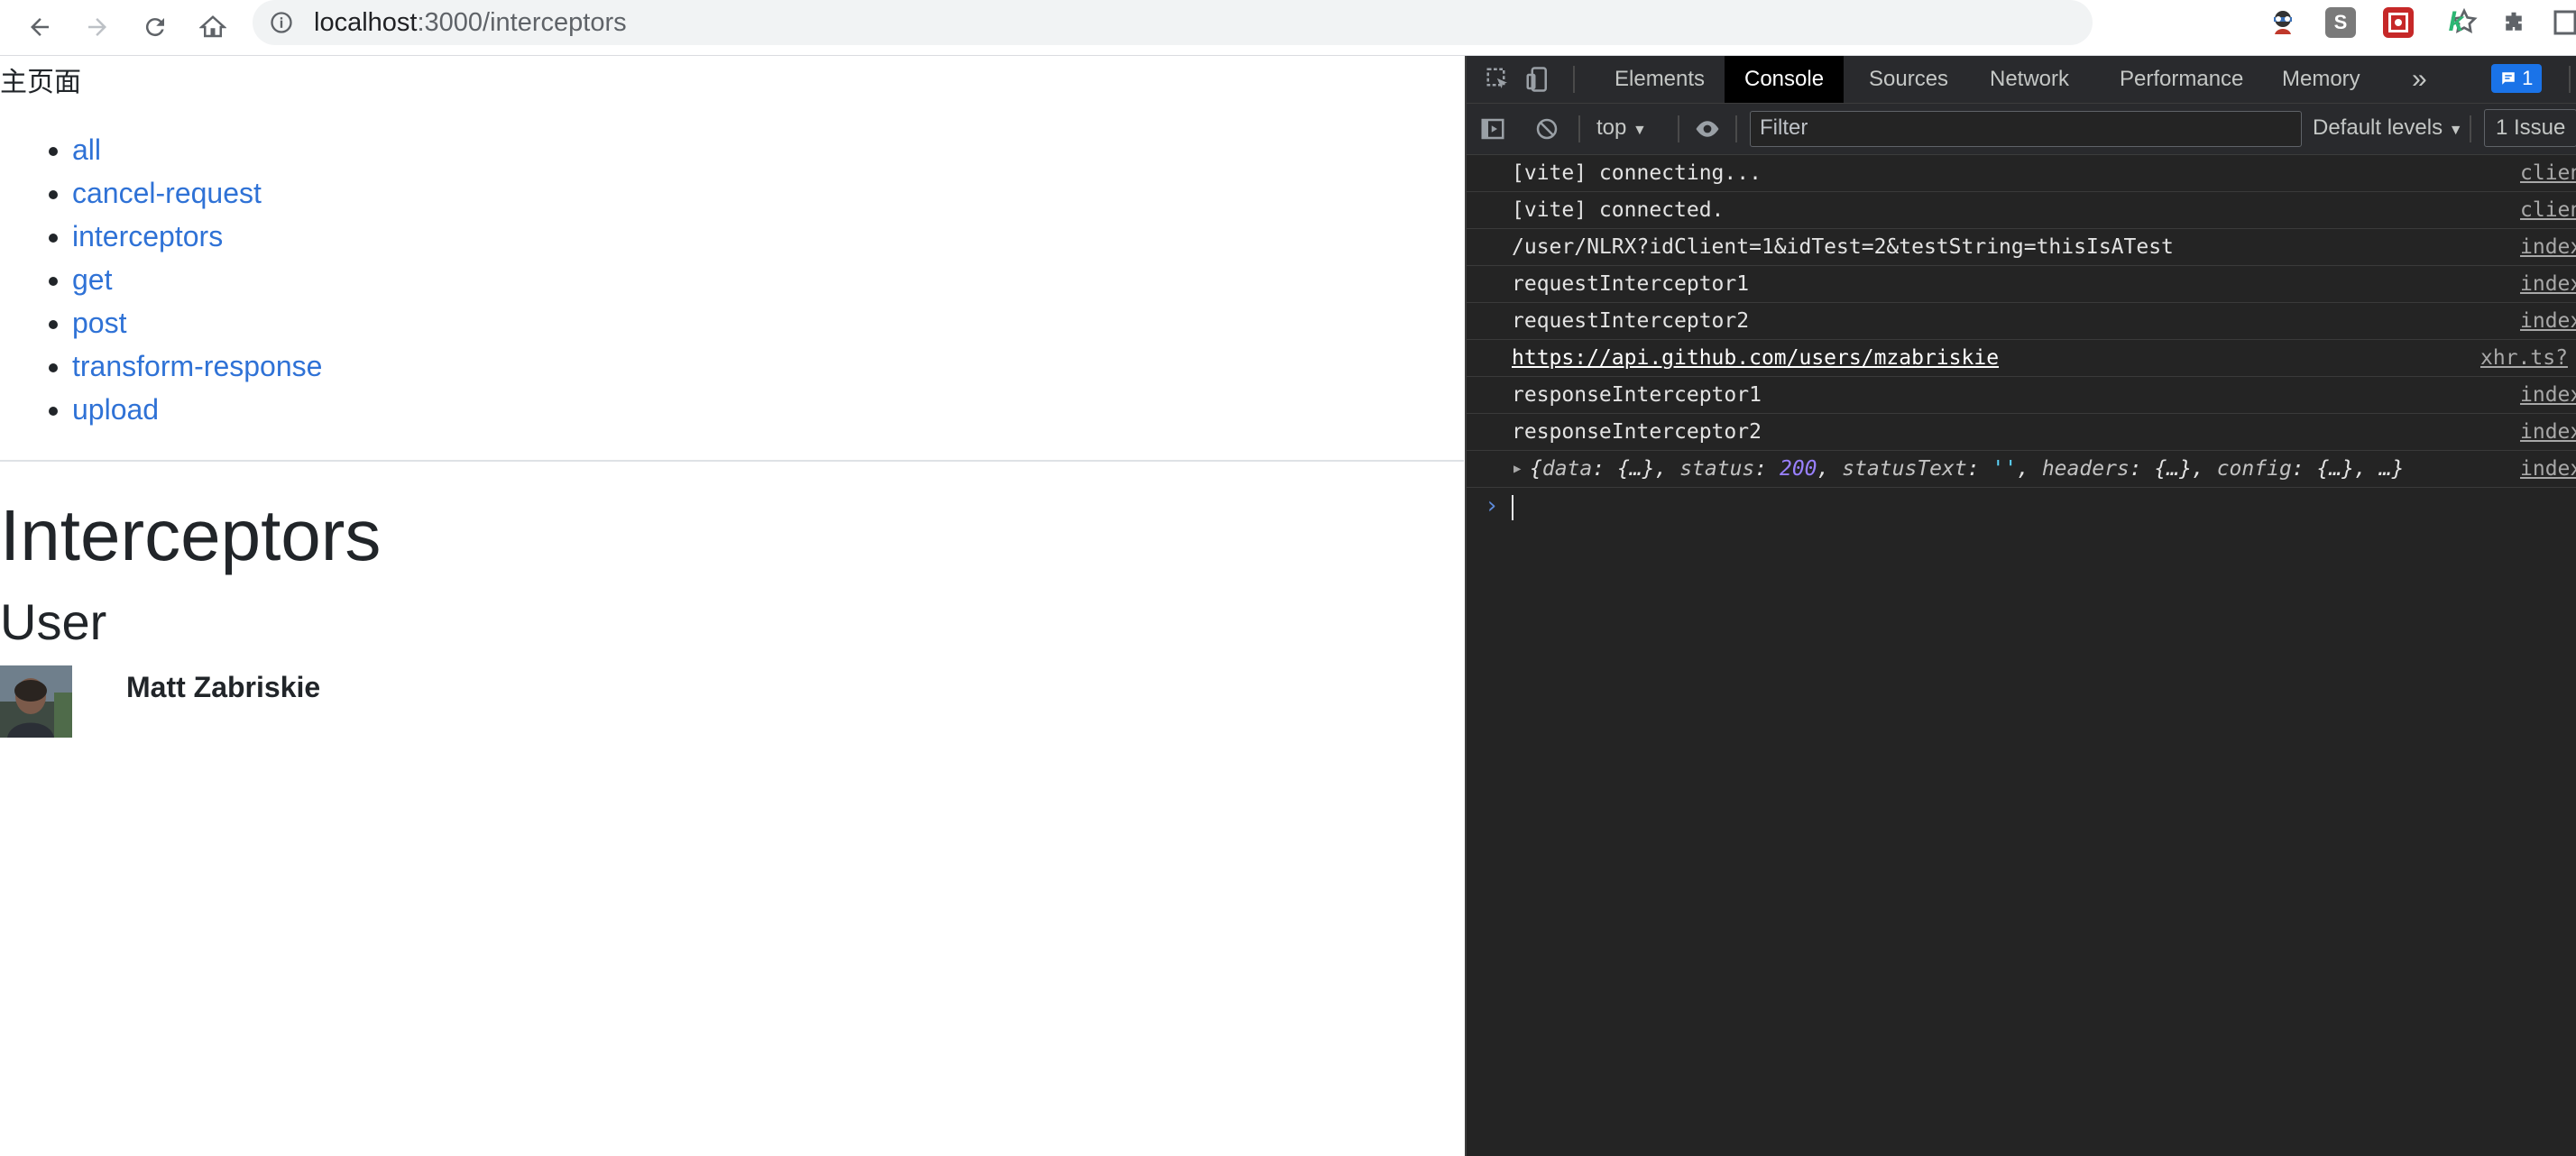 The image size is (2576, 1156). I want to click on context-label: top, so click(1612, 127).